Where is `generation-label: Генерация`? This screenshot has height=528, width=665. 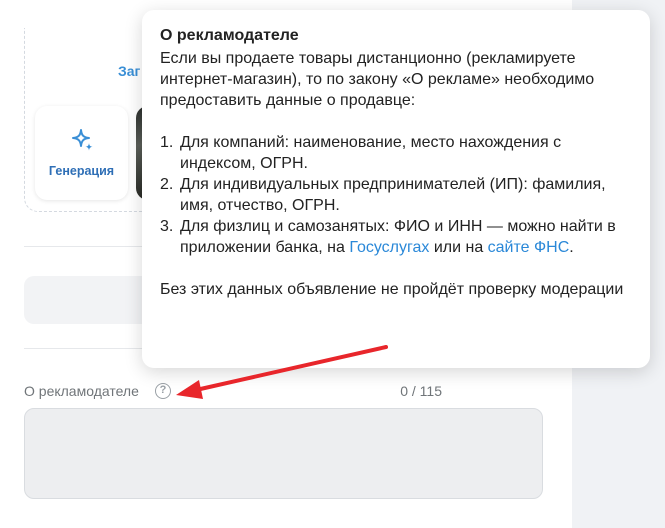 generation-label: Генерация is located at coordinates (81, 171).